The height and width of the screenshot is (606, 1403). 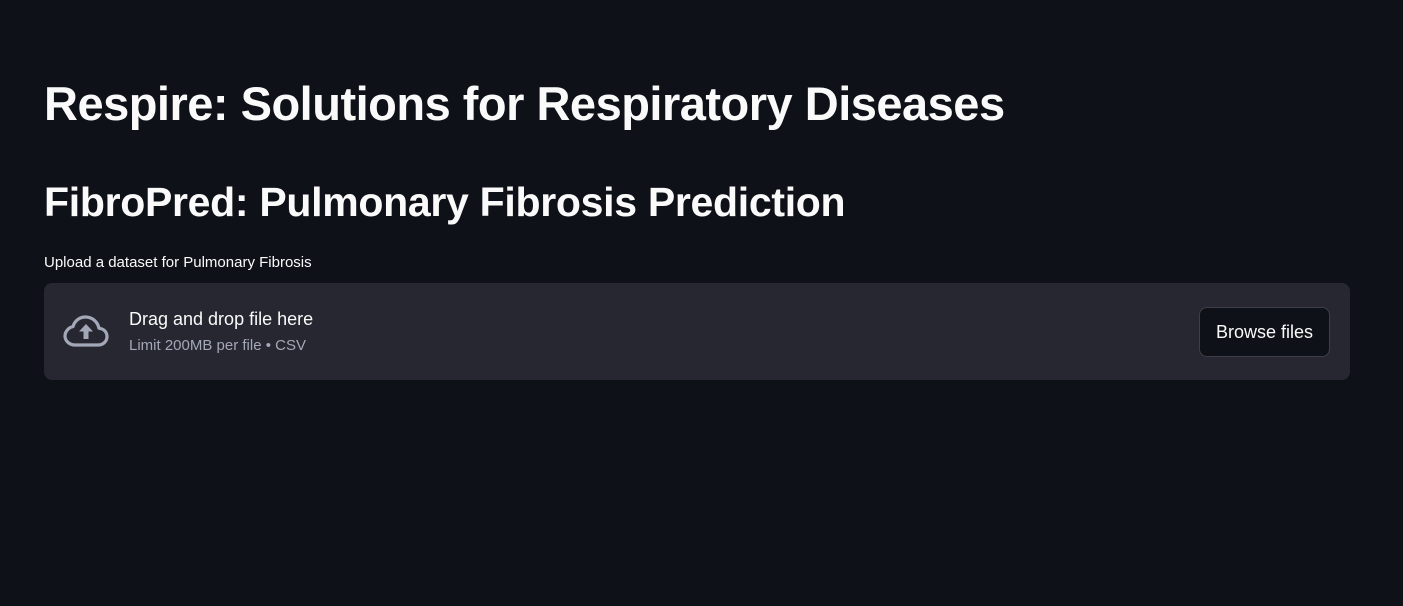 What do you see at coordinates (86, 331) in the screenshot?
I see `cloud-upload-icon` at bounding box center [86, 331].